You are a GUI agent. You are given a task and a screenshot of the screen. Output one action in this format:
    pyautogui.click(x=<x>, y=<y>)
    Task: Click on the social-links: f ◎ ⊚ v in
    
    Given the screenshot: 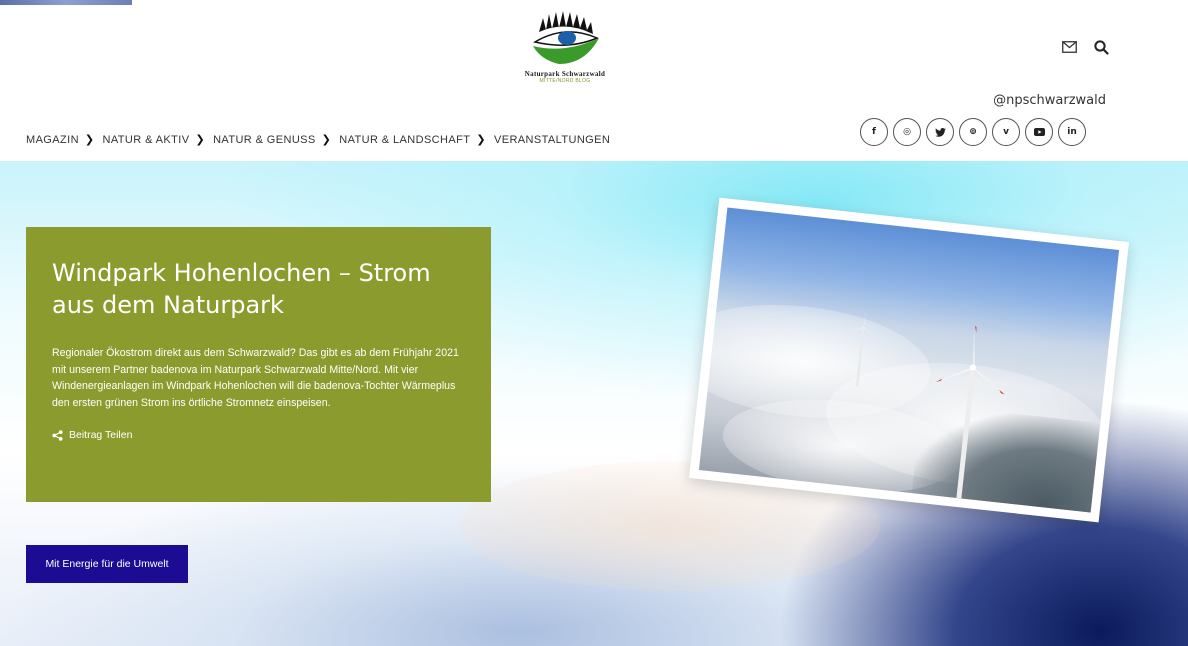 What is the action you would take?
    pyautogui.click(x=973, y=132)
    